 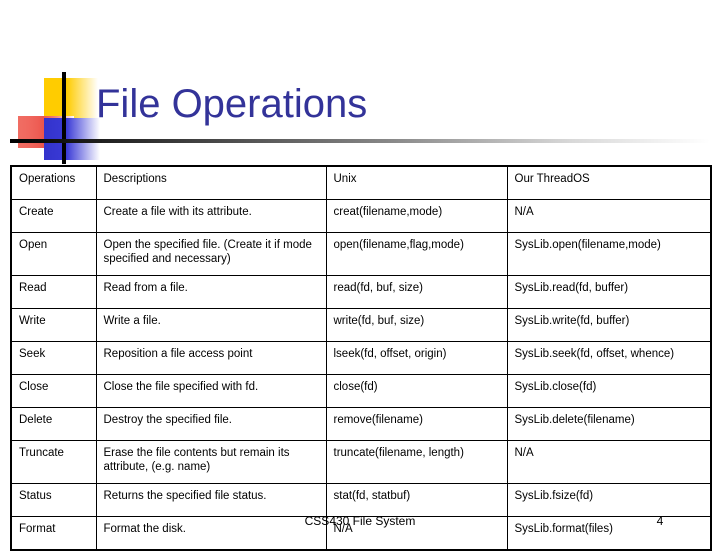 What do you see at coordinates (53, 358) in the screenshot?
I see `cell-operation: Seek` at bounding box center [53, 358].